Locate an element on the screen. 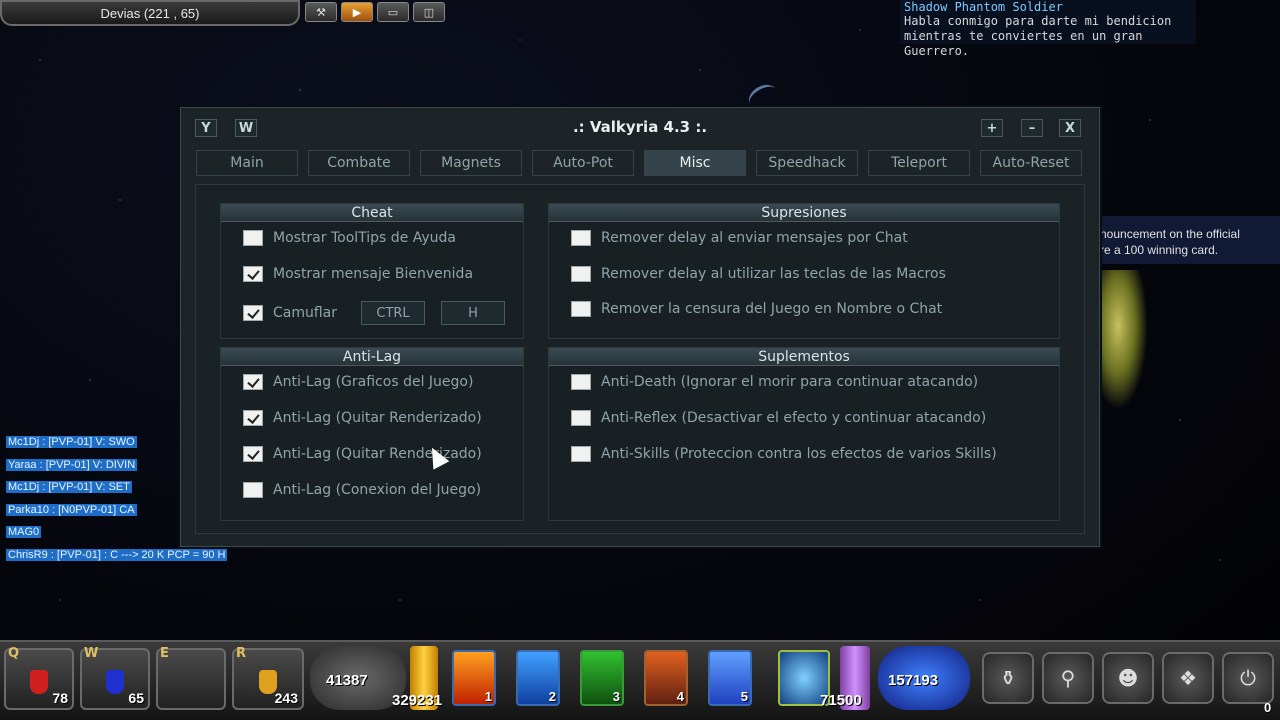  tooltips-label: Mostrar ToolTips de Ayuda is located at coordinates (365, 238).